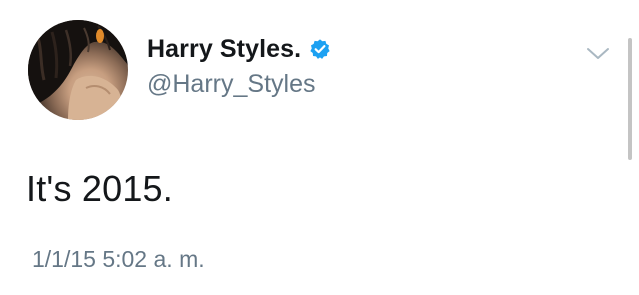 This screenshot has width=639, height=295. Describe the element at coordinates (118, 259) in the screenshot. I see `tweet-timestamp: 1/1/15 5:02 a. m.` at that location.